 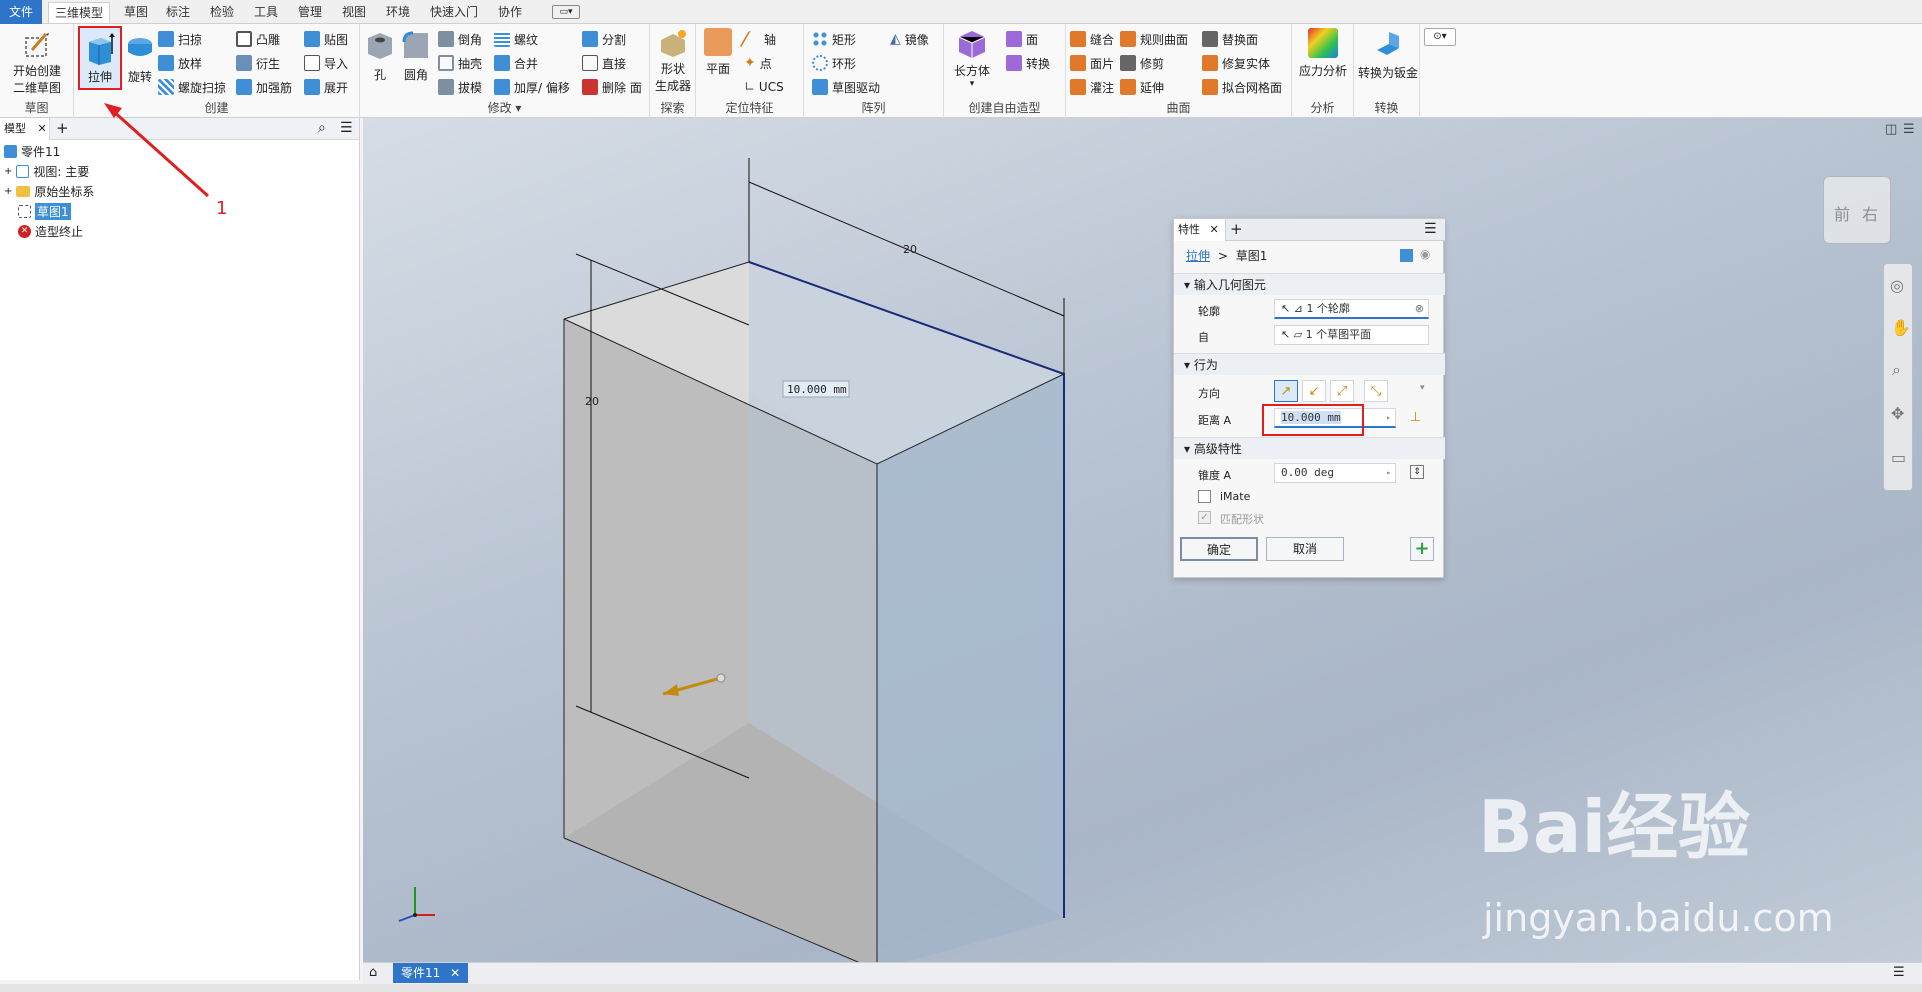 I want to click on draft-button: 拔模, so click(x=460, y=87).